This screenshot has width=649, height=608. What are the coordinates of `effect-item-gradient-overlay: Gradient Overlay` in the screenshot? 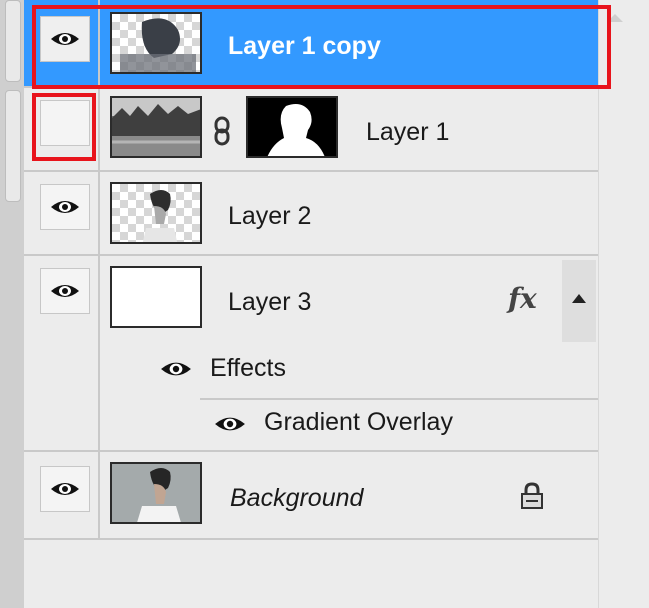 It's located at (358, 422).